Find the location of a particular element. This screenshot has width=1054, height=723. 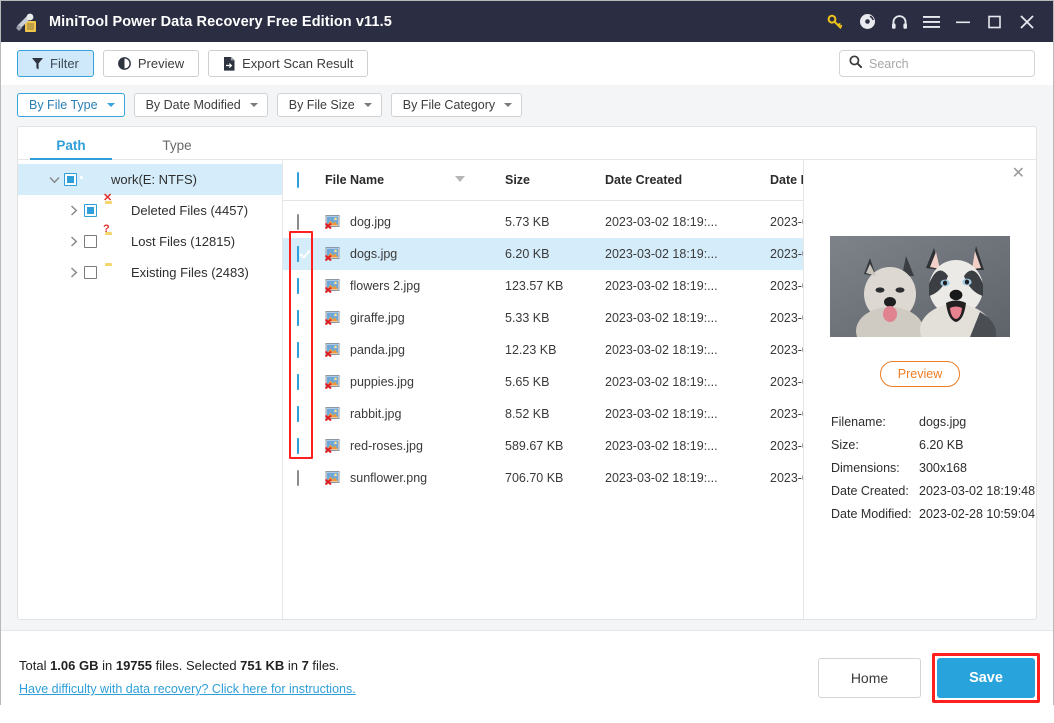

metadata-key: Date Modified: is located at coordinates (871, 513).